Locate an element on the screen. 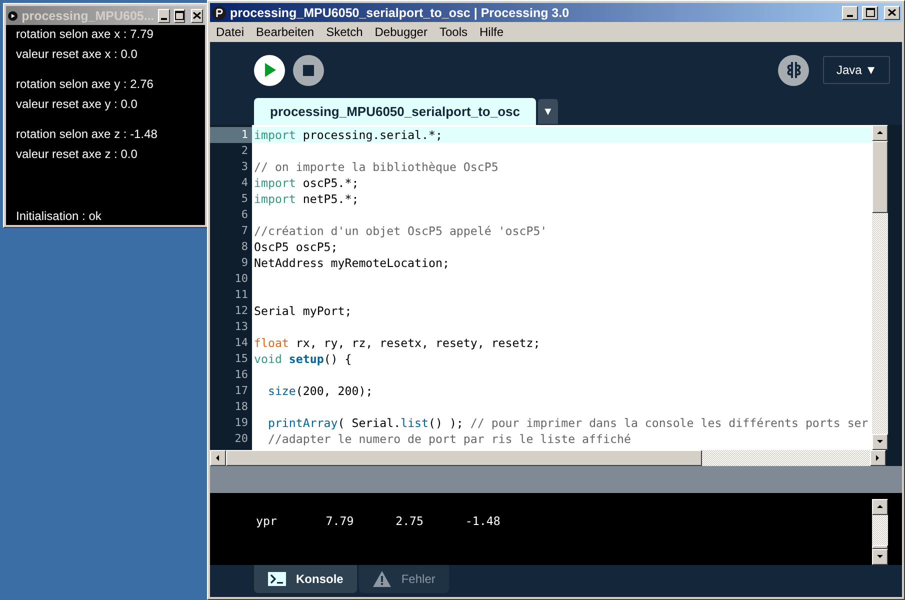 The width and height of the screenshot is (905, 600). line-number: 15 is located at coordinates (241, 359).